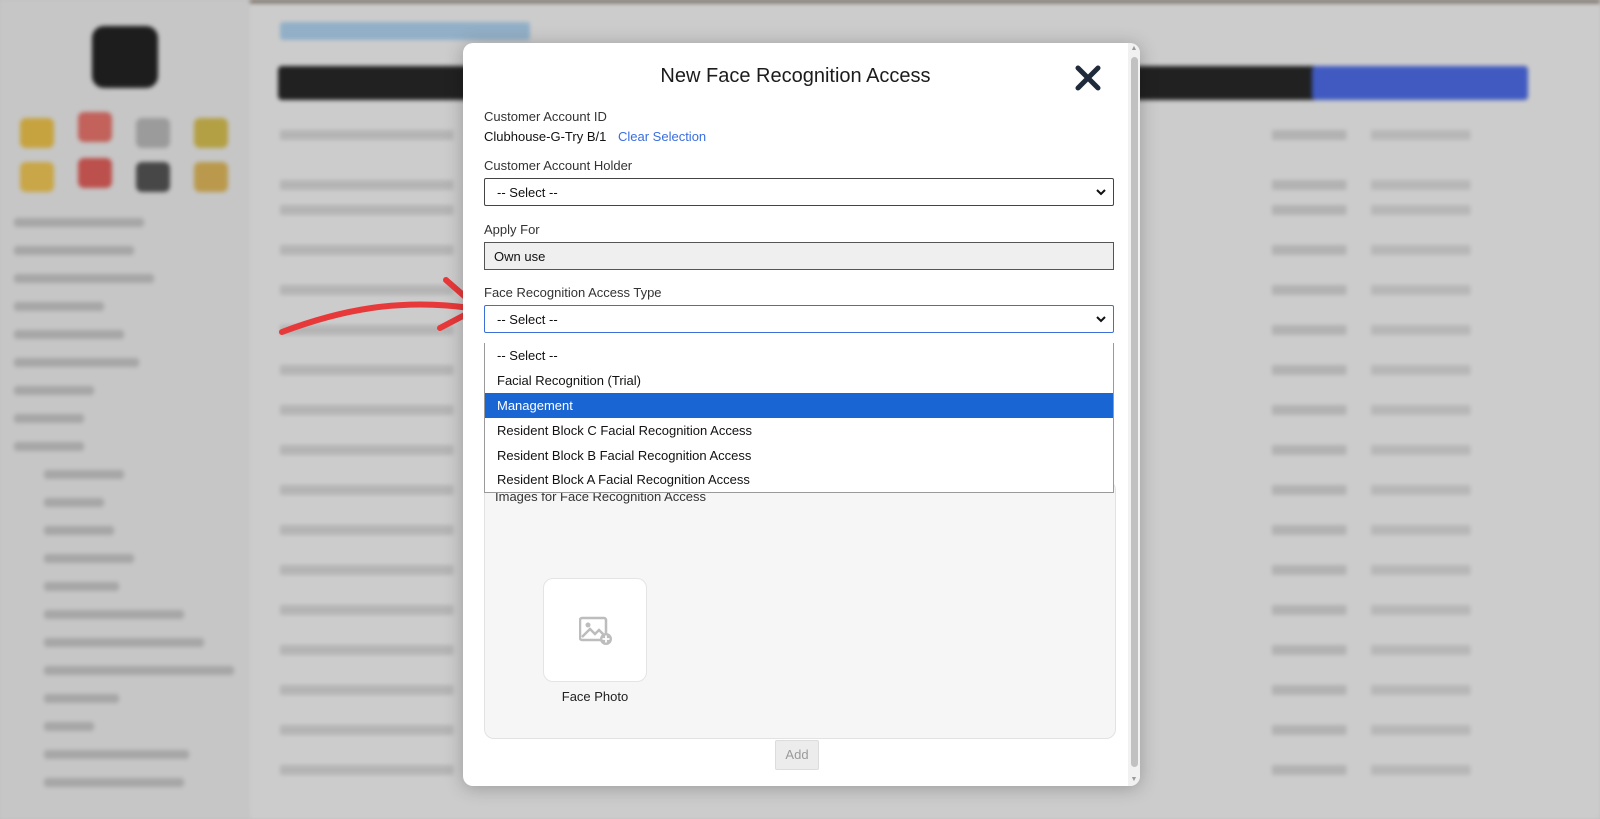 The image size is (1600, 819). I want to click on dropdown-option-select: -- Select --, so click(799, 355).